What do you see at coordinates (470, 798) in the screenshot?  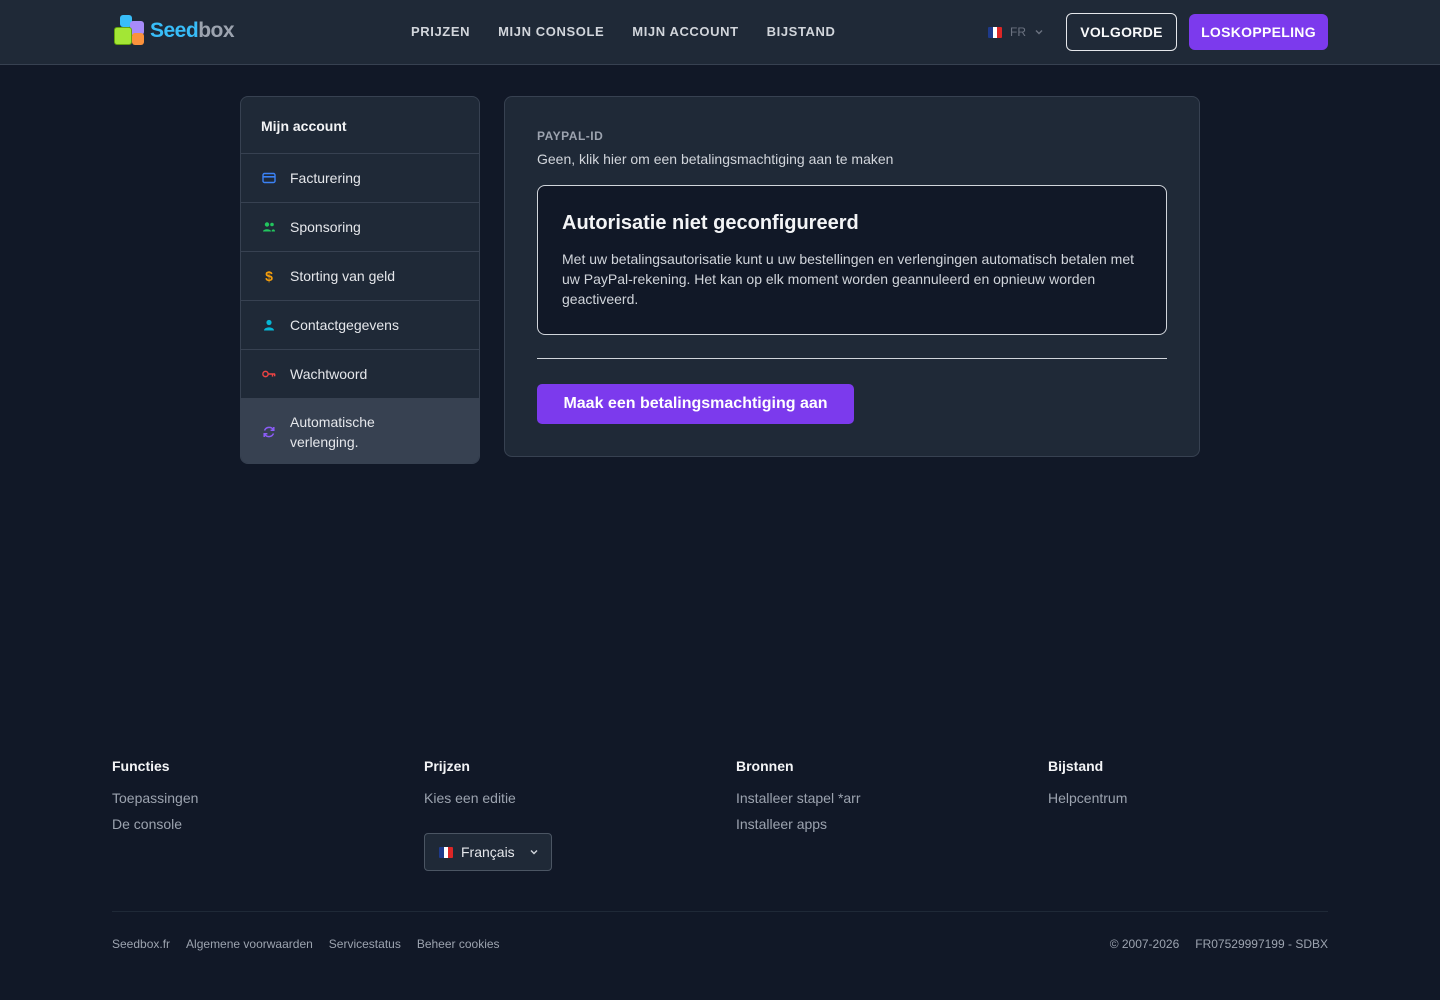 I see `footer-link-kies-een-editie: Kies een editie` at bounding box center [470, 798].